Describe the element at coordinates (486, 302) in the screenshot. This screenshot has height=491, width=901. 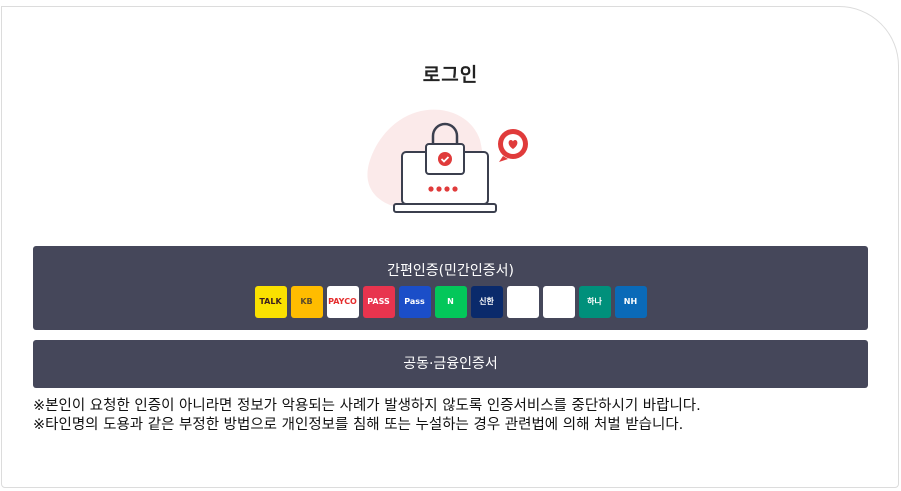
I see `shinhan-bank-icon: 신한` at that location.